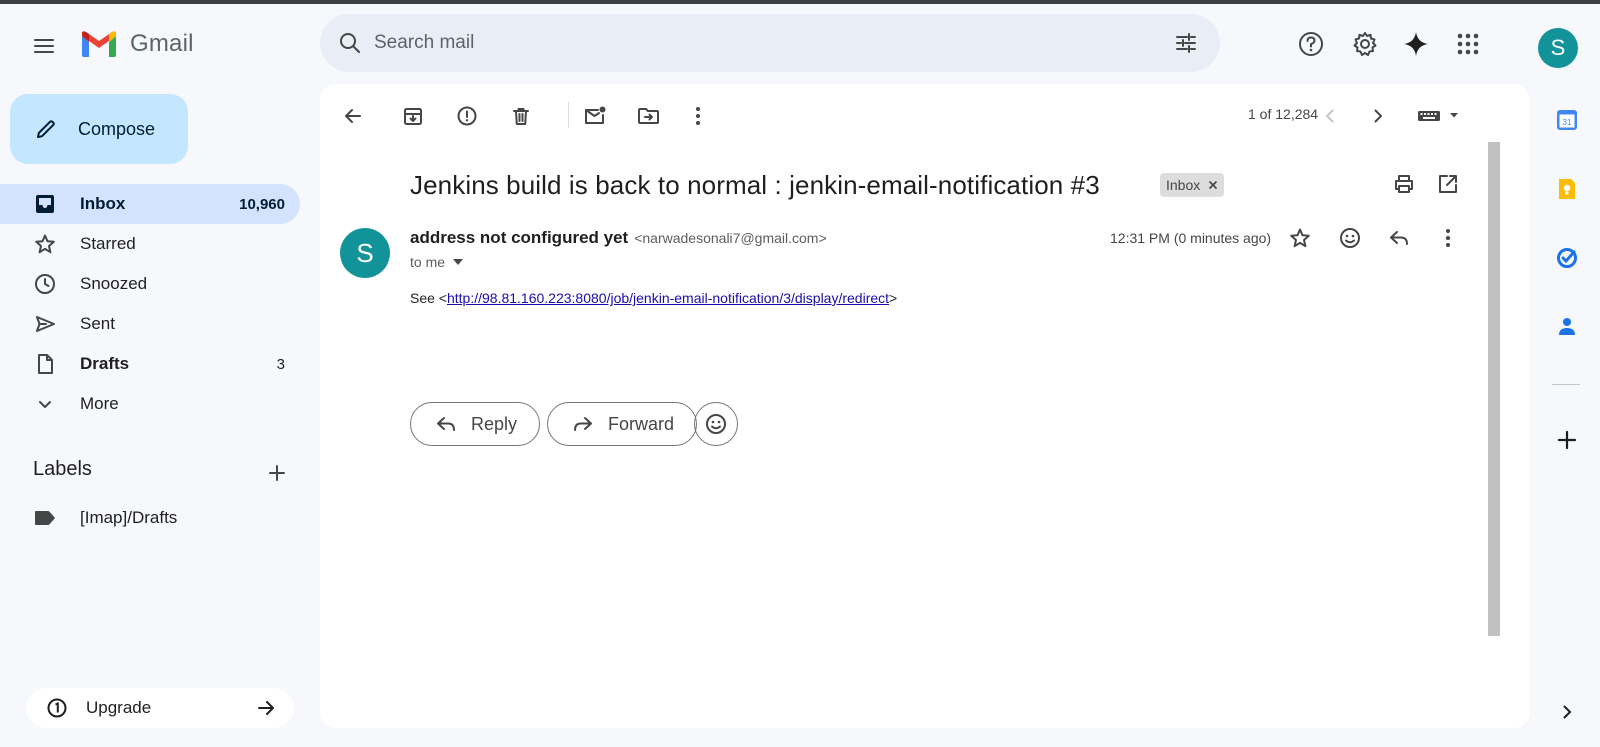 This screenshot has width=1600, height=747. I want to click on contacts-app-button, so click(1567, 326).